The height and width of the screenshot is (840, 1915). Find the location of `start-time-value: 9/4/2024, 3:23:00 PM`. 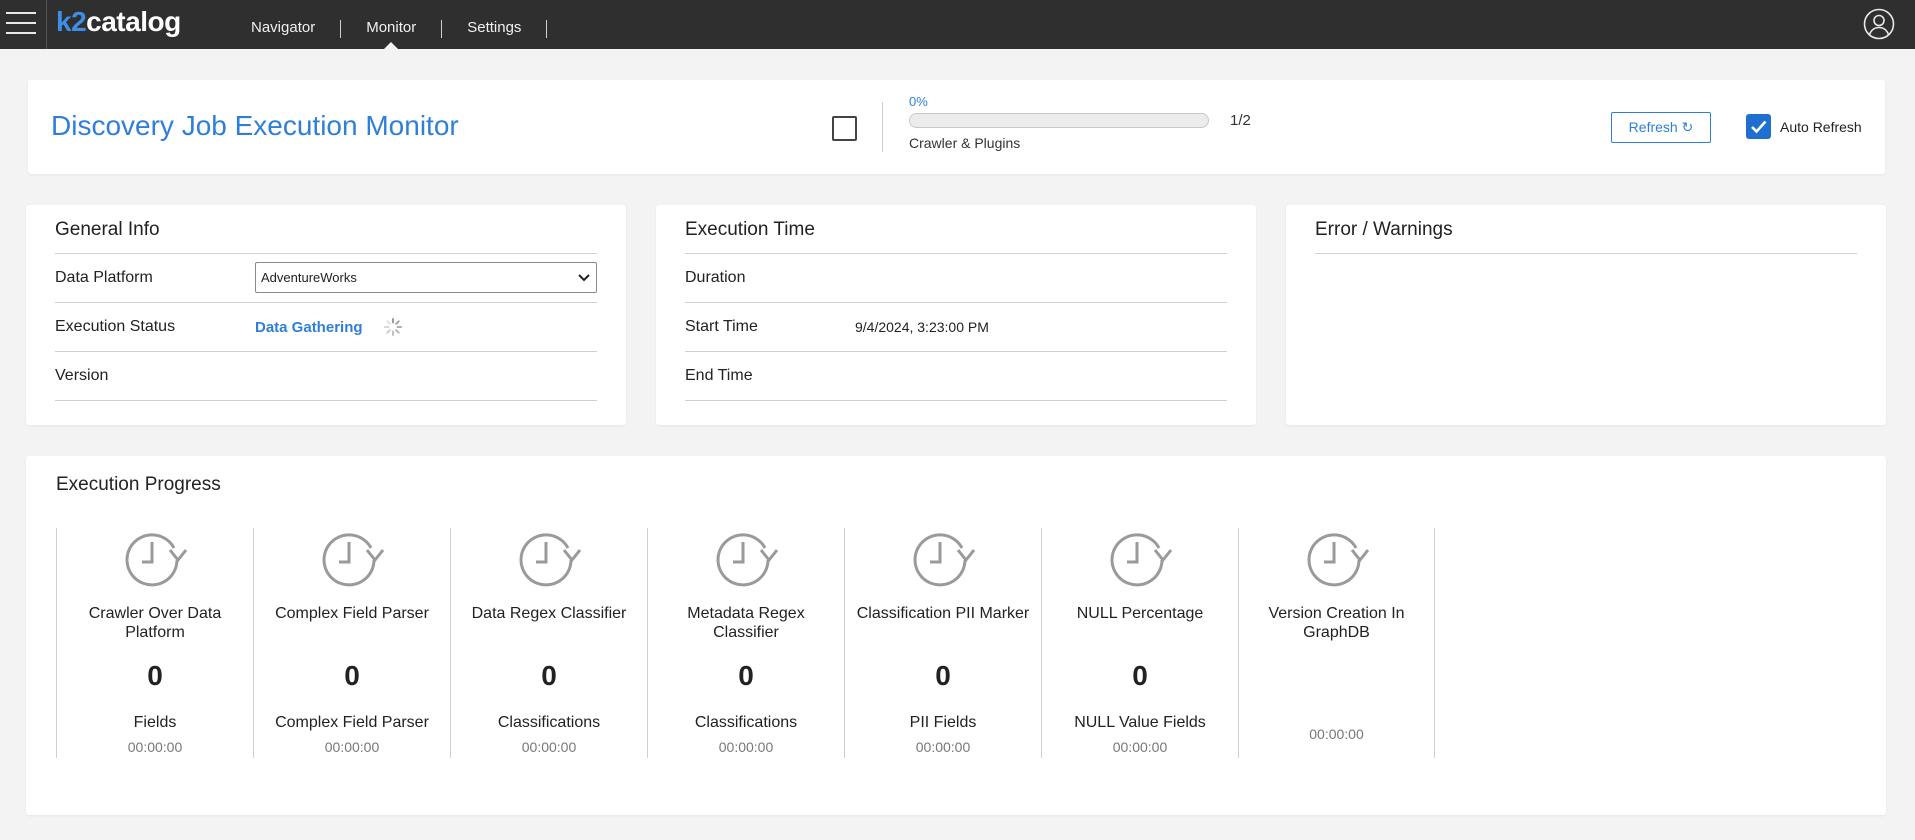

start-time-value: 9/4/2024, 3:23:00 PM is located at coordinates (922, 327).